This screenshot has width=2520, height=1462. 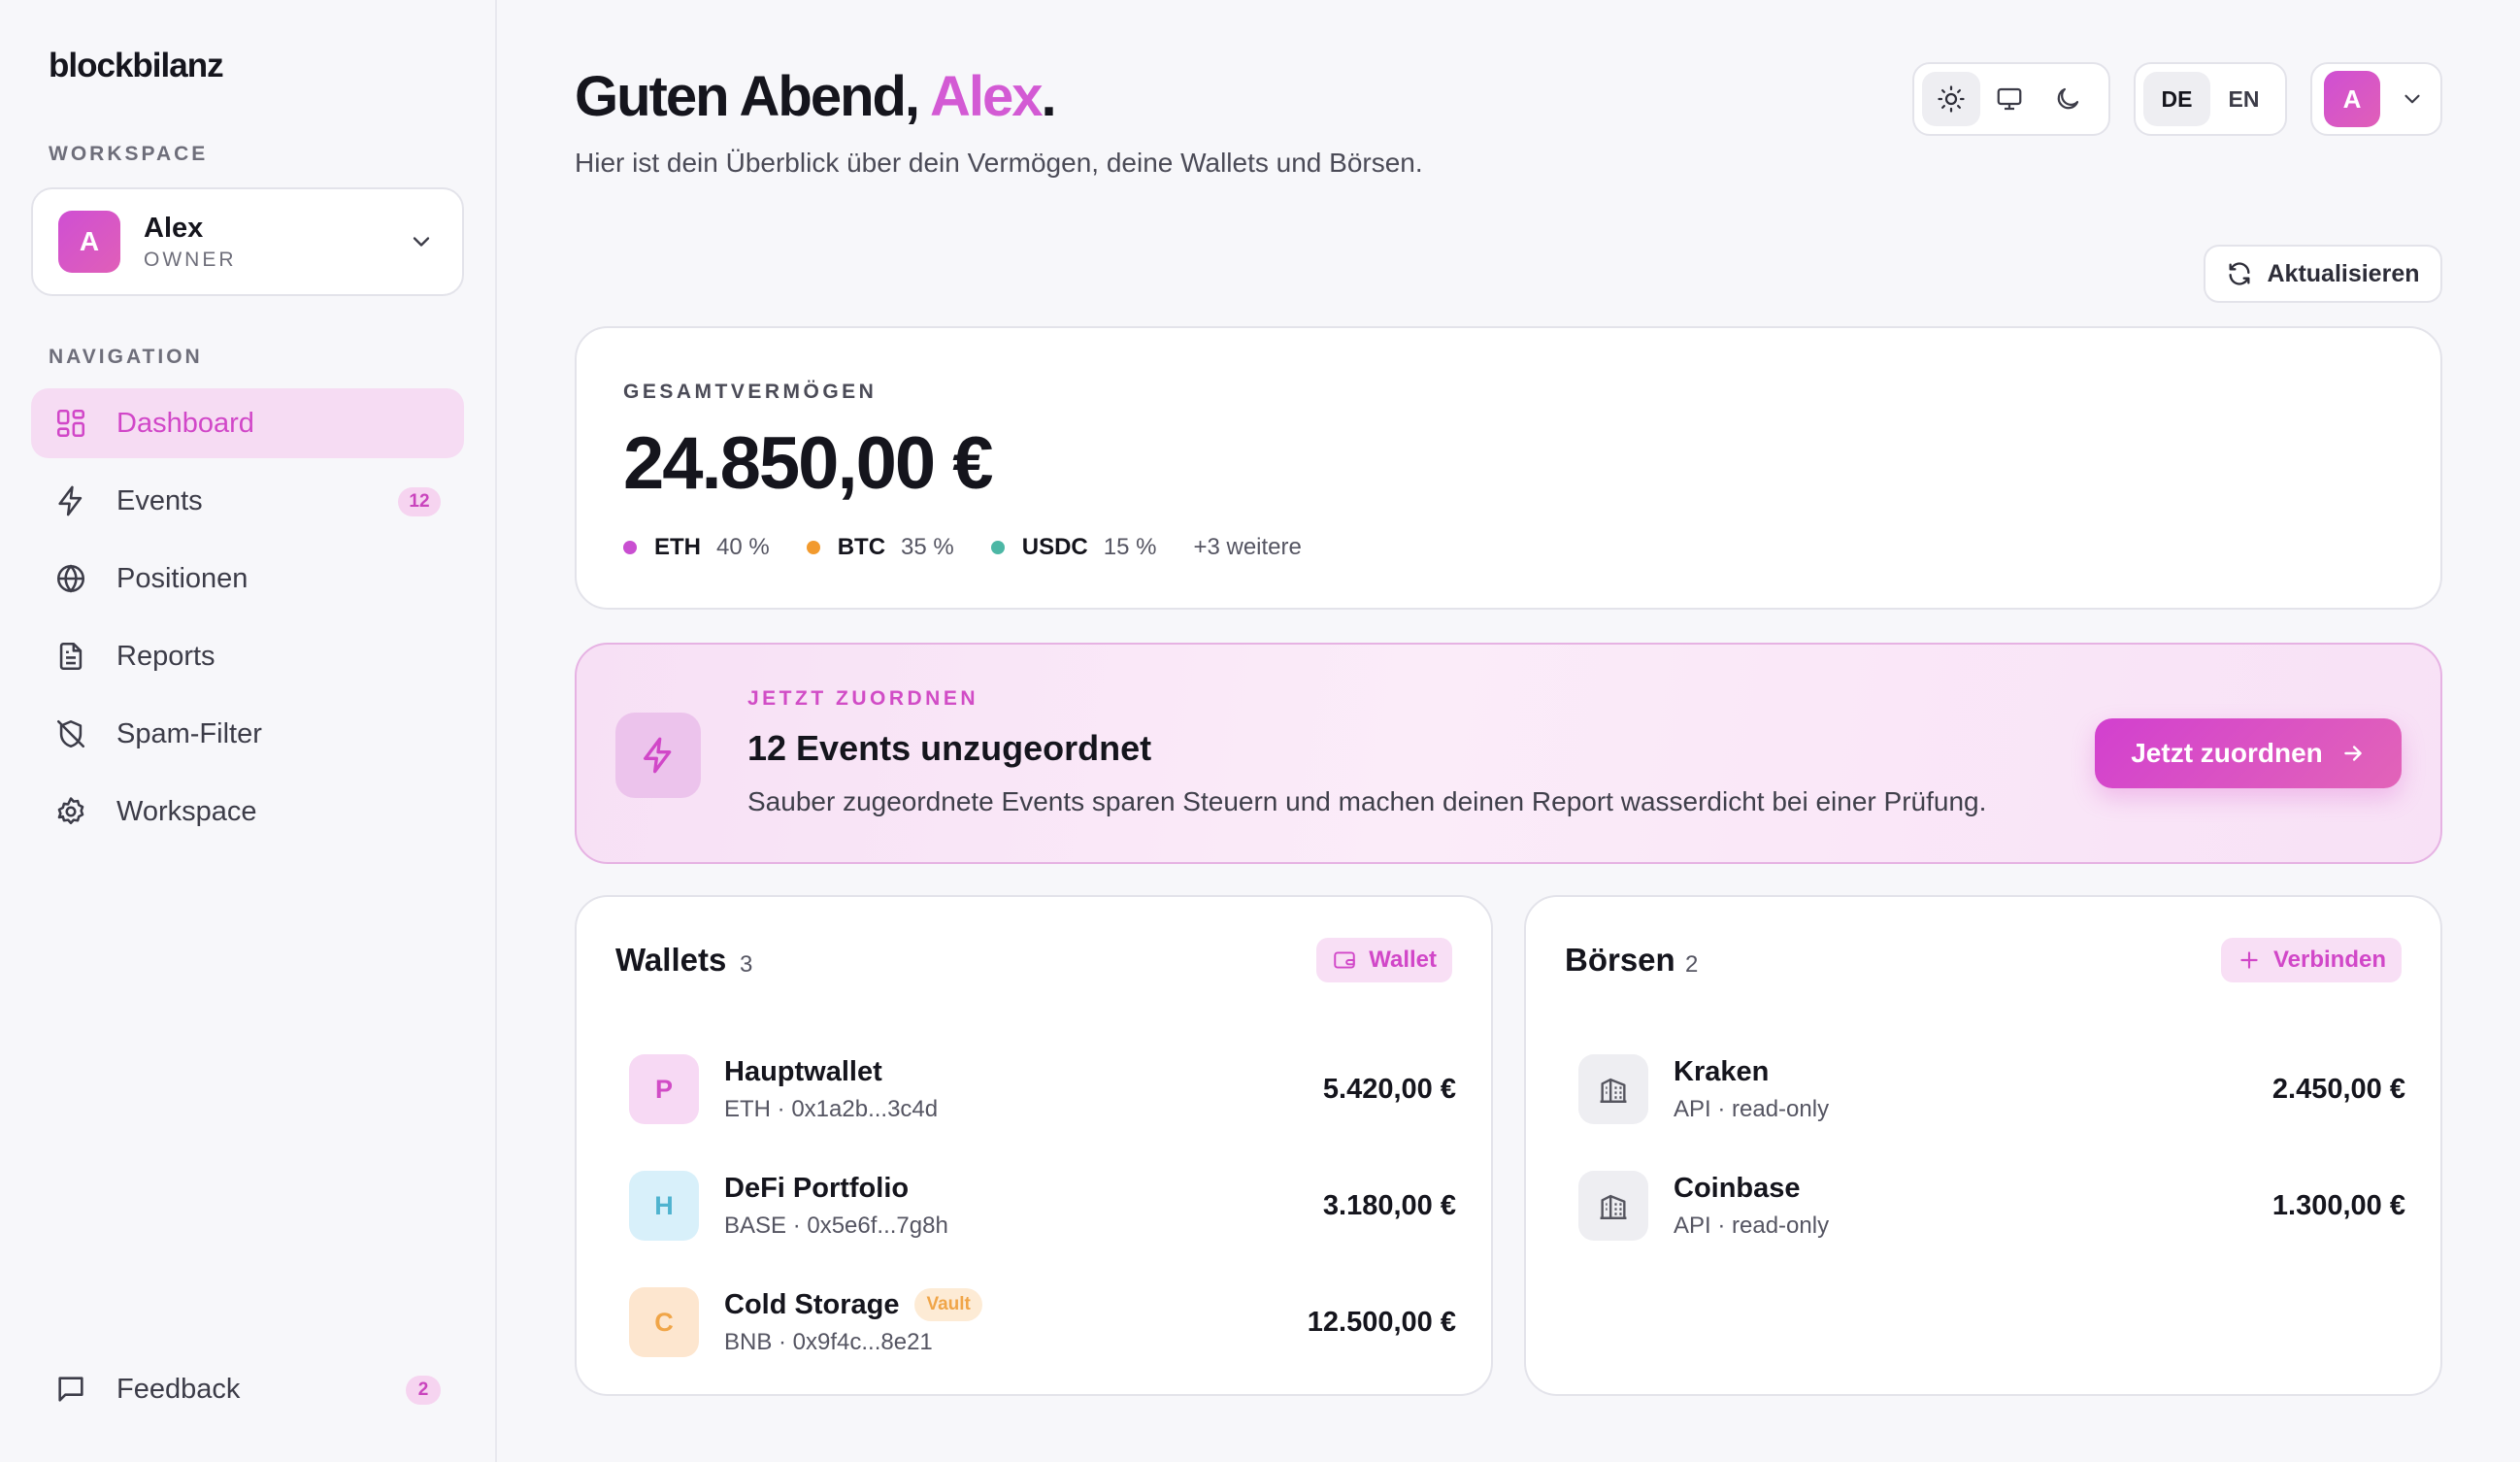 What do you see at coordinates (126, 357) in the screenshot?
I see `navigation-section-label: NAVIGATION` at bounding box center [126, 357].